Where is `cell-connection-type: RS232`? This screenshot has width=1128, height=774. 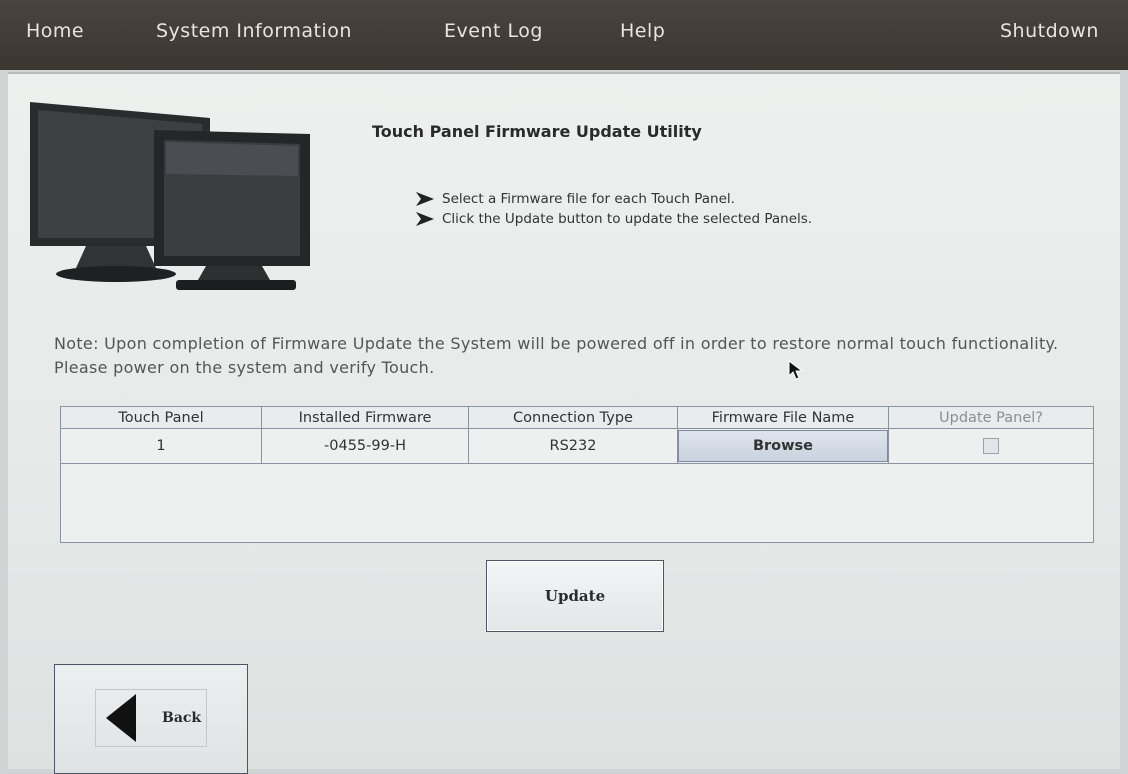
cell-connection-type: RS232 is located at coordinates (573, 446).